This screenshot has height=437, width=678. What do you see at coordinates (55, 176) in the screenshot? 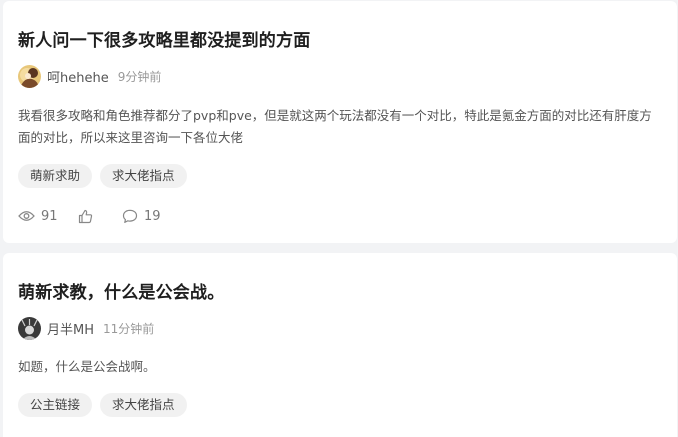
I see `tag: 萌新求助` at bounding box center [55, 176].